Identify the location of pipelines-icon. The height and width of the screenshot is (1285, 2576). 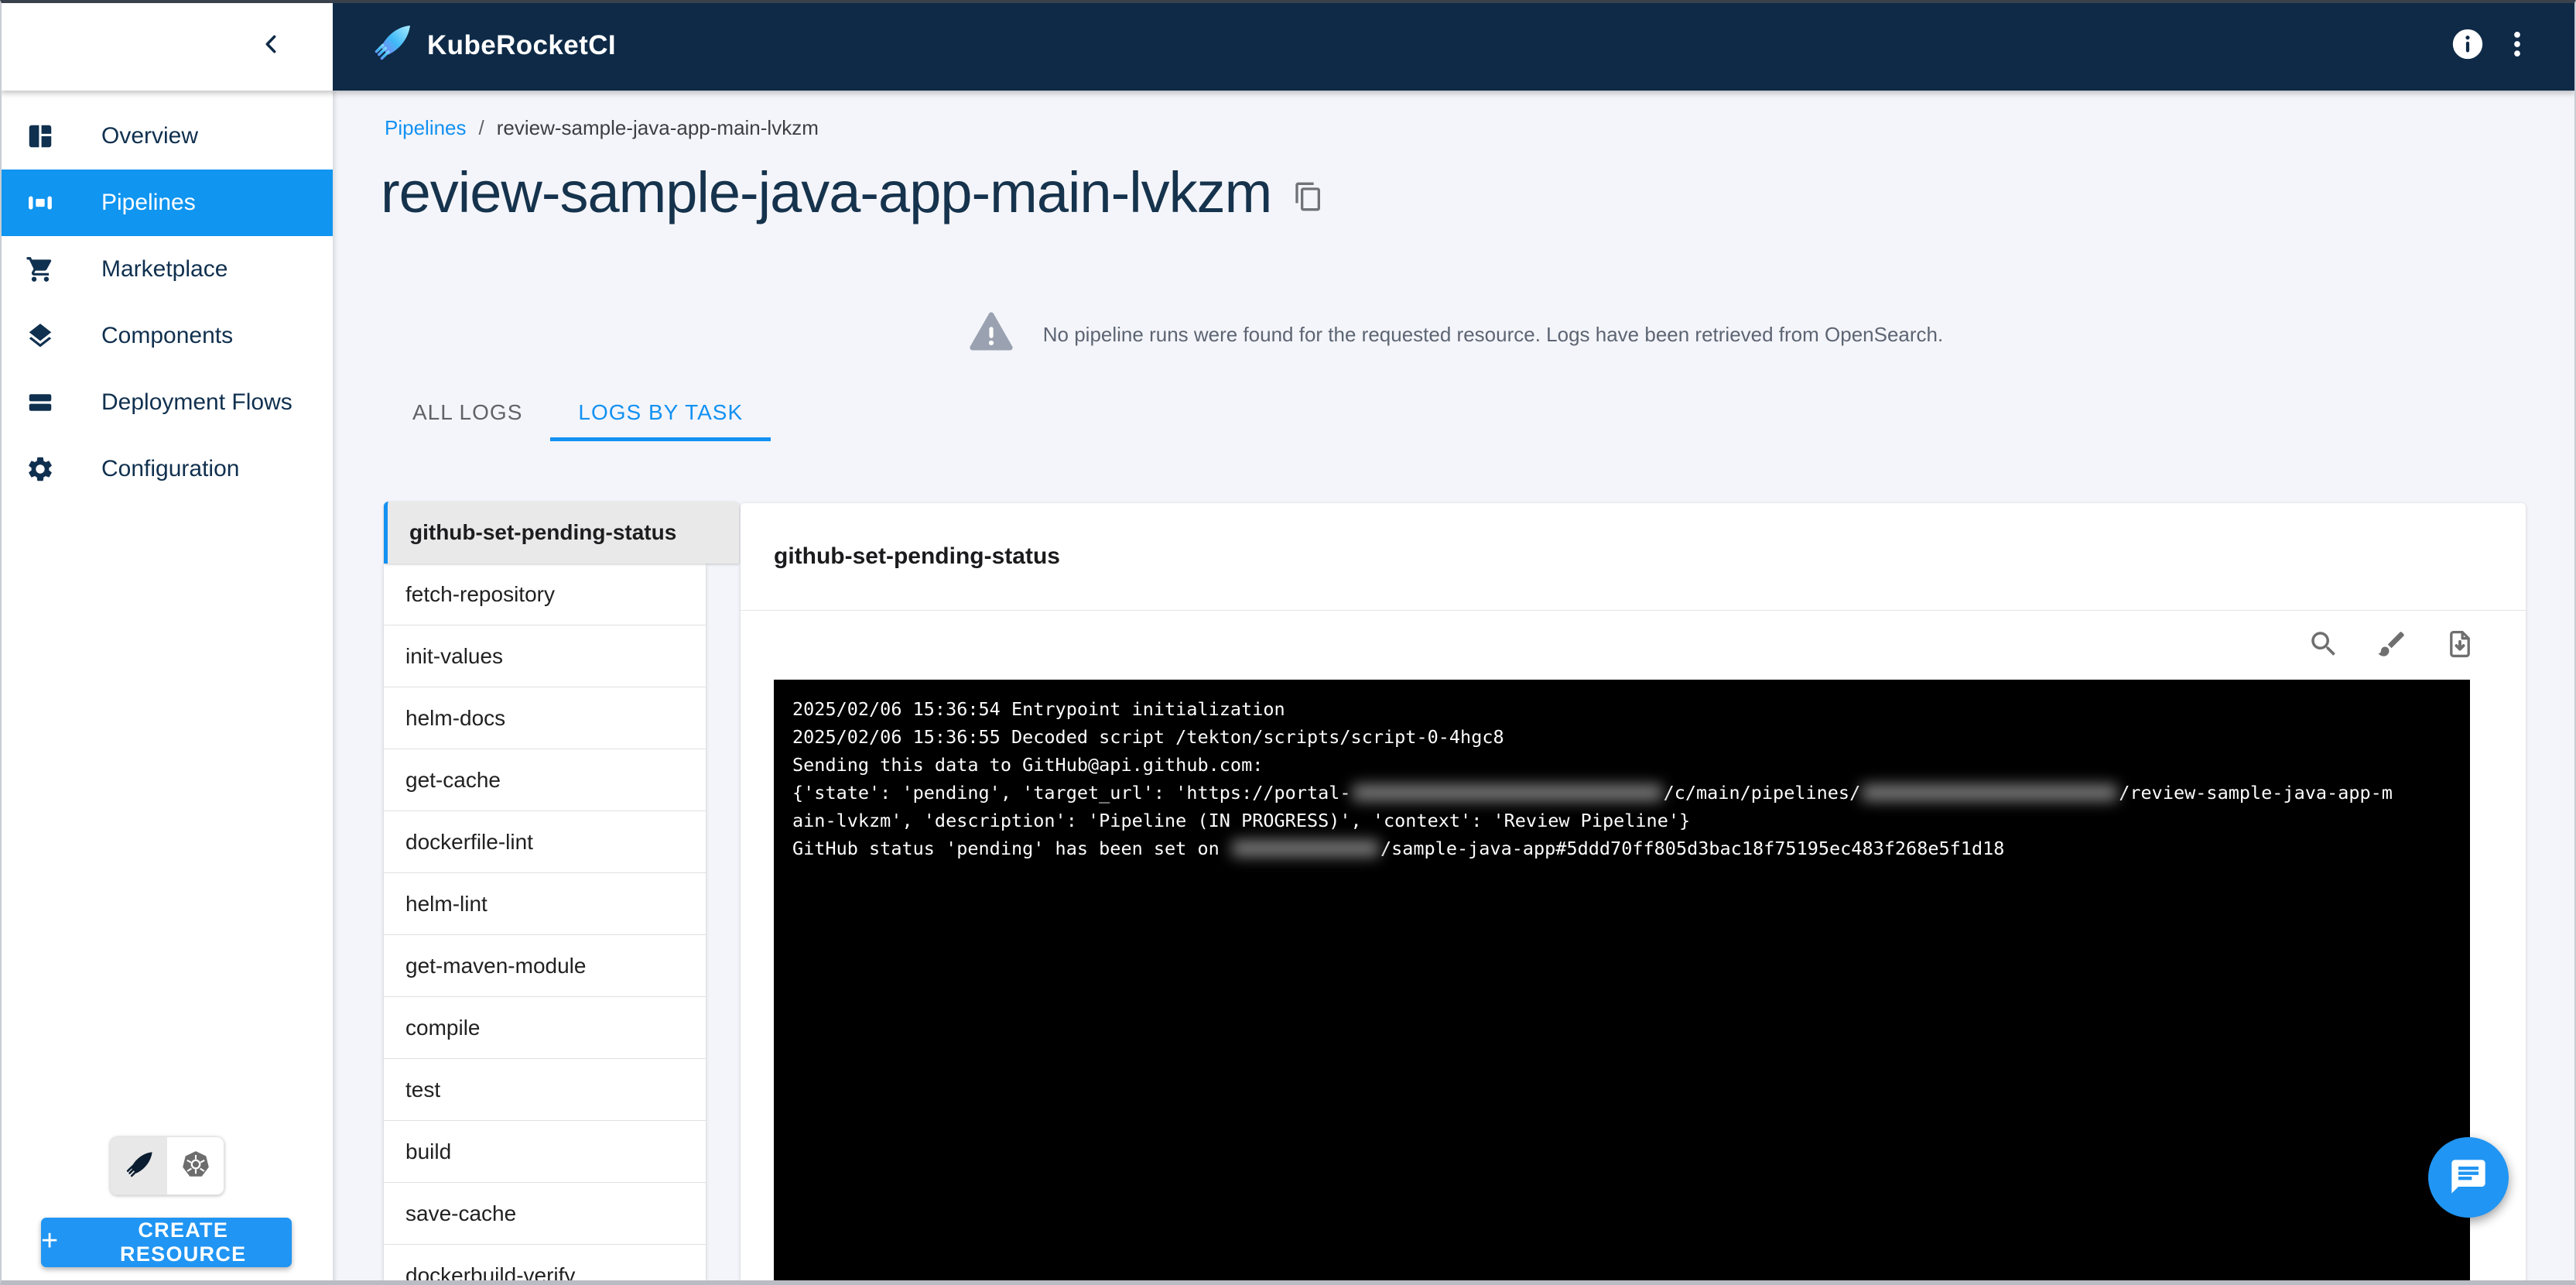
(41, 203).